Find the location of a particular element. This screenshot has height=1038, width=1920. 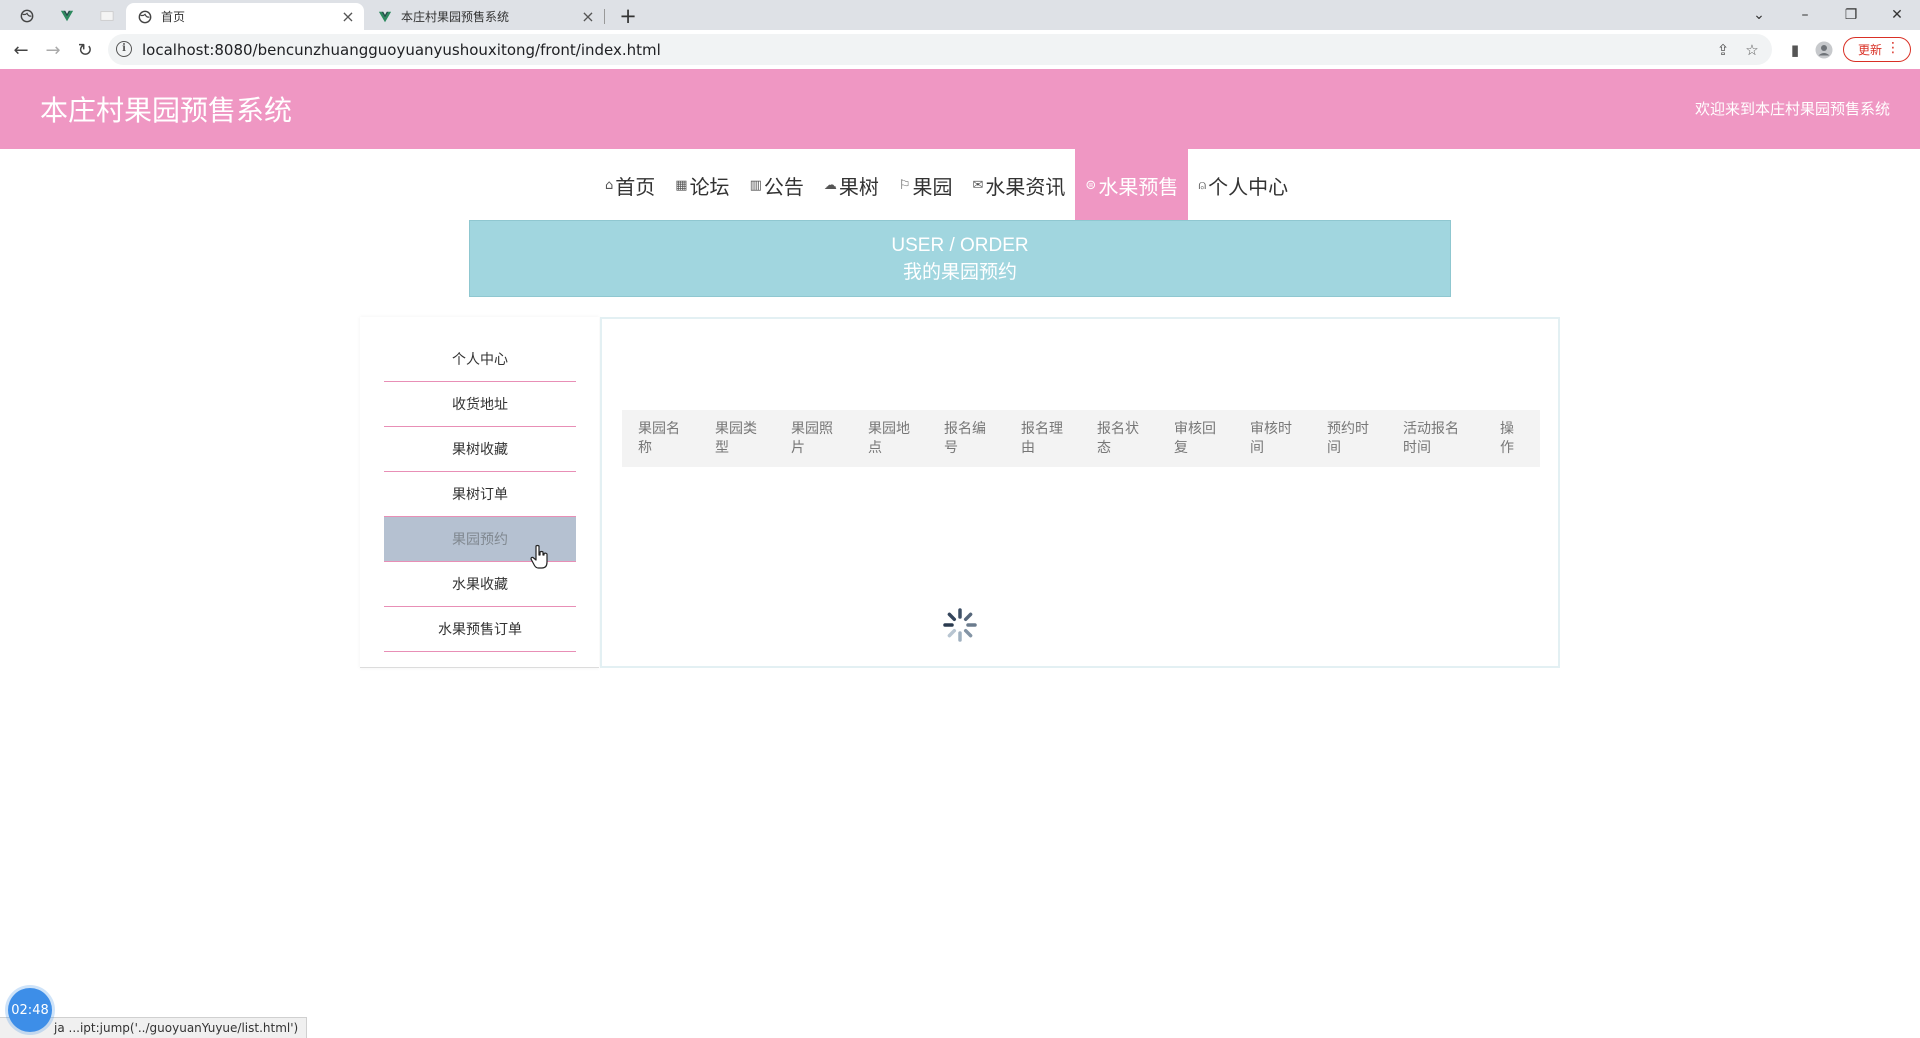

nav-label: 首页 is located at coordinates (635, 186).